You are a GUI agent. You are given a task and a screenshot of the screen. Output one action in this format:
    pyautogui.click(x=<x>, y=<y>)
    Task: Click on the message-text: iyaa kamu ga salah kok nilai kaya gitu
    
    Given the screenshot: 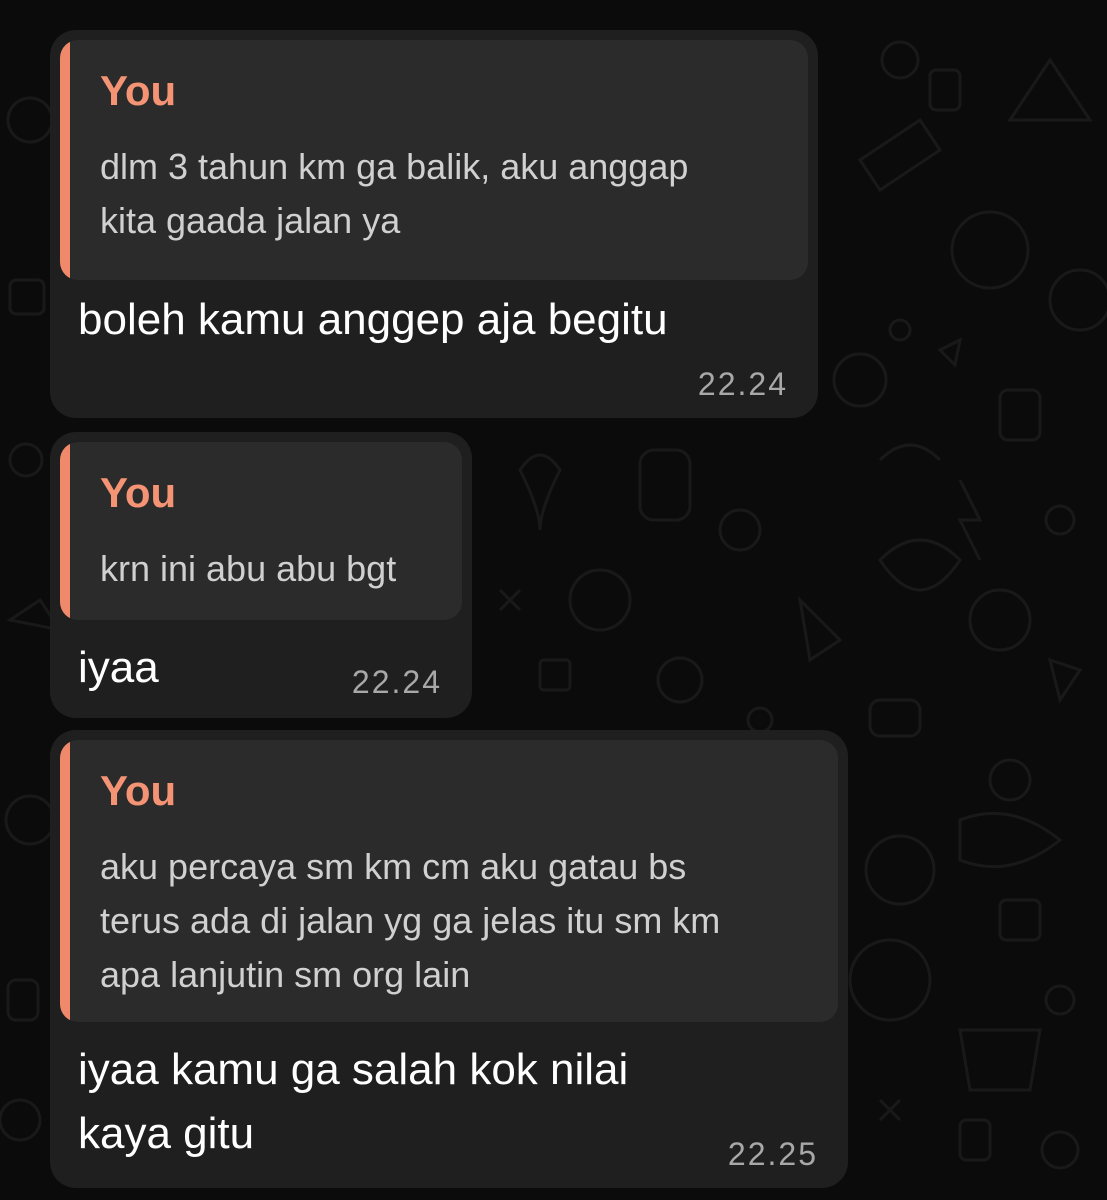 What is the action you would take?
    pyautogui.click(x=353, y=1101)
    